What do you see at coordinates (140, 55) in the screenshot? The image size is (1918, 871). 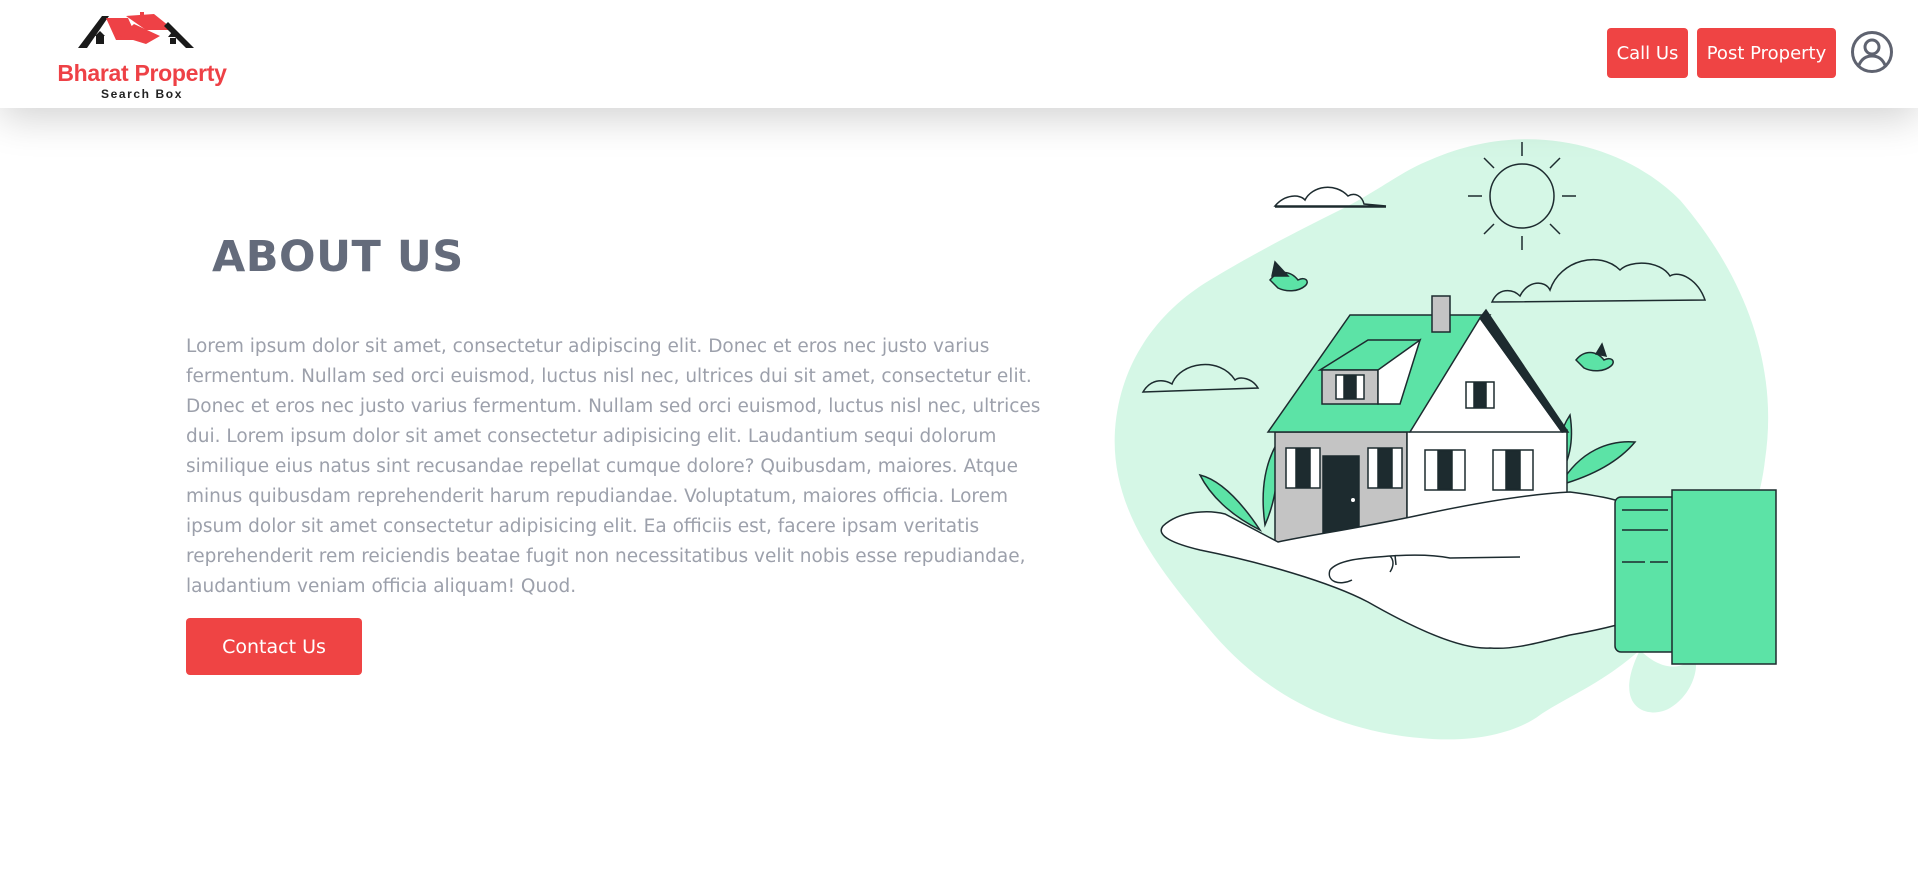 I see `logo: Bharat Property Search Box` at bounding box center [140, 55].